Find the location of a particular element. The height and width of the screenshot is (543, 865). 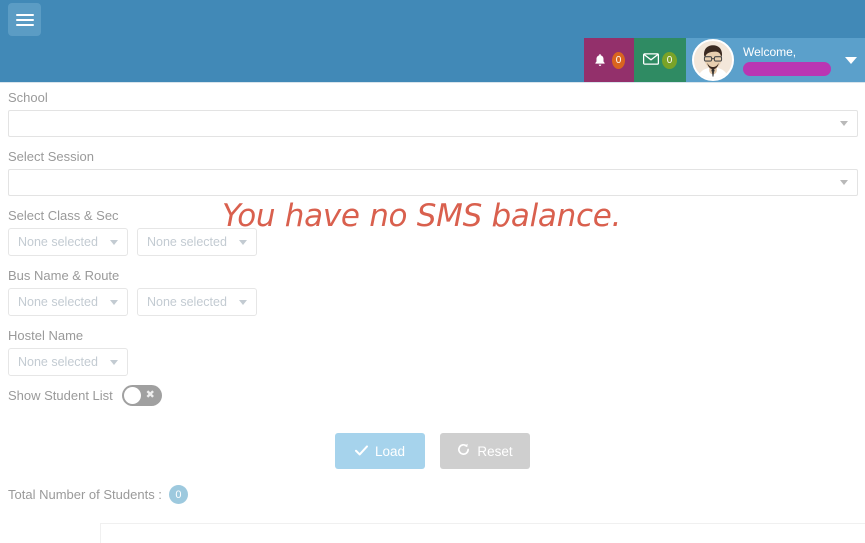

school-field-group: School is located at coordinates (432, 110).